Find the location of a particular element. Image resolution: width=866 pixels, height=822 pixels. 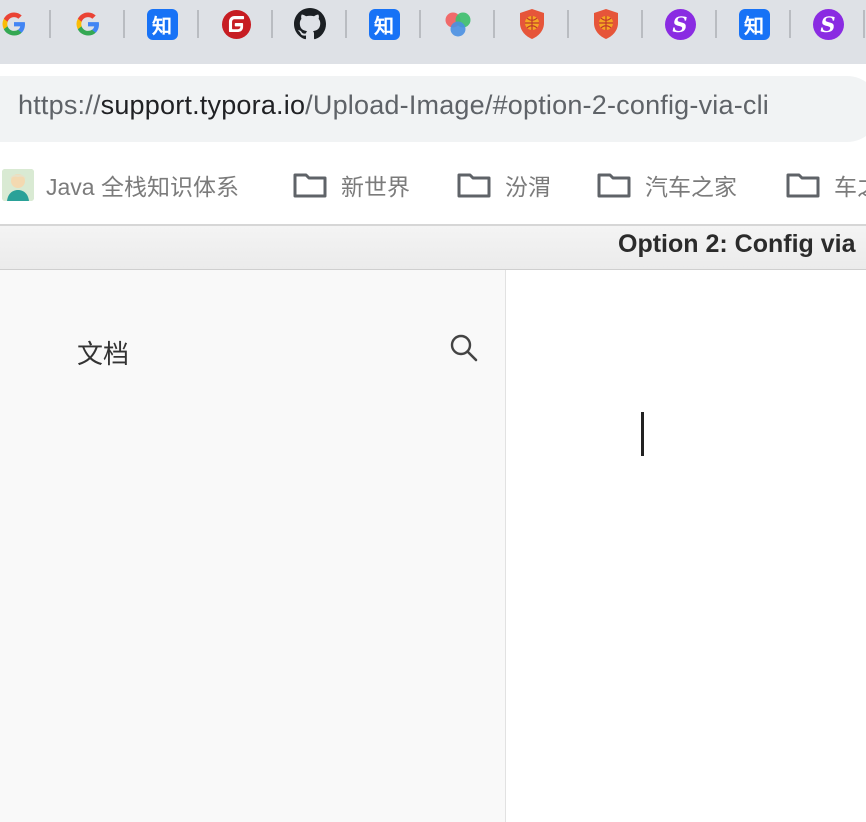

url-scheme: https:// is located at coordinates (59, 105).